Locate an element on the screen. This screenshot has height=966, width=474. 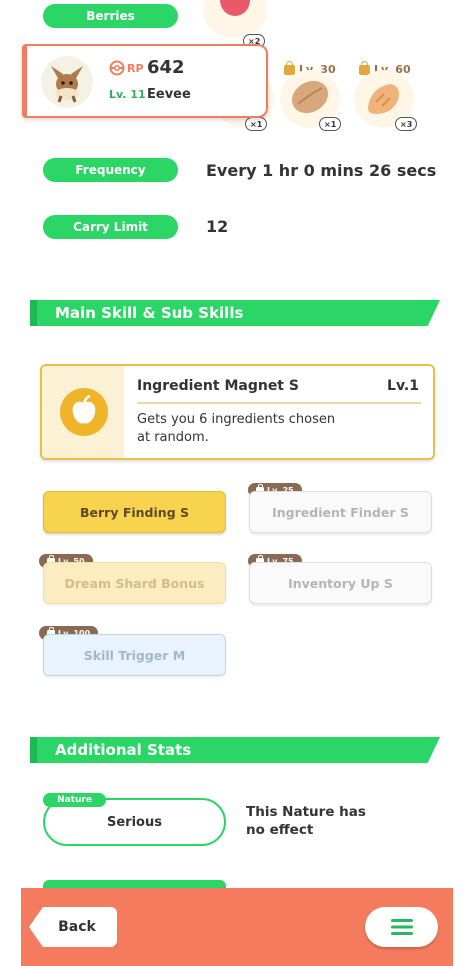
sub-skill-2: Ingredient Finder S is located at coordinates (340, 512).